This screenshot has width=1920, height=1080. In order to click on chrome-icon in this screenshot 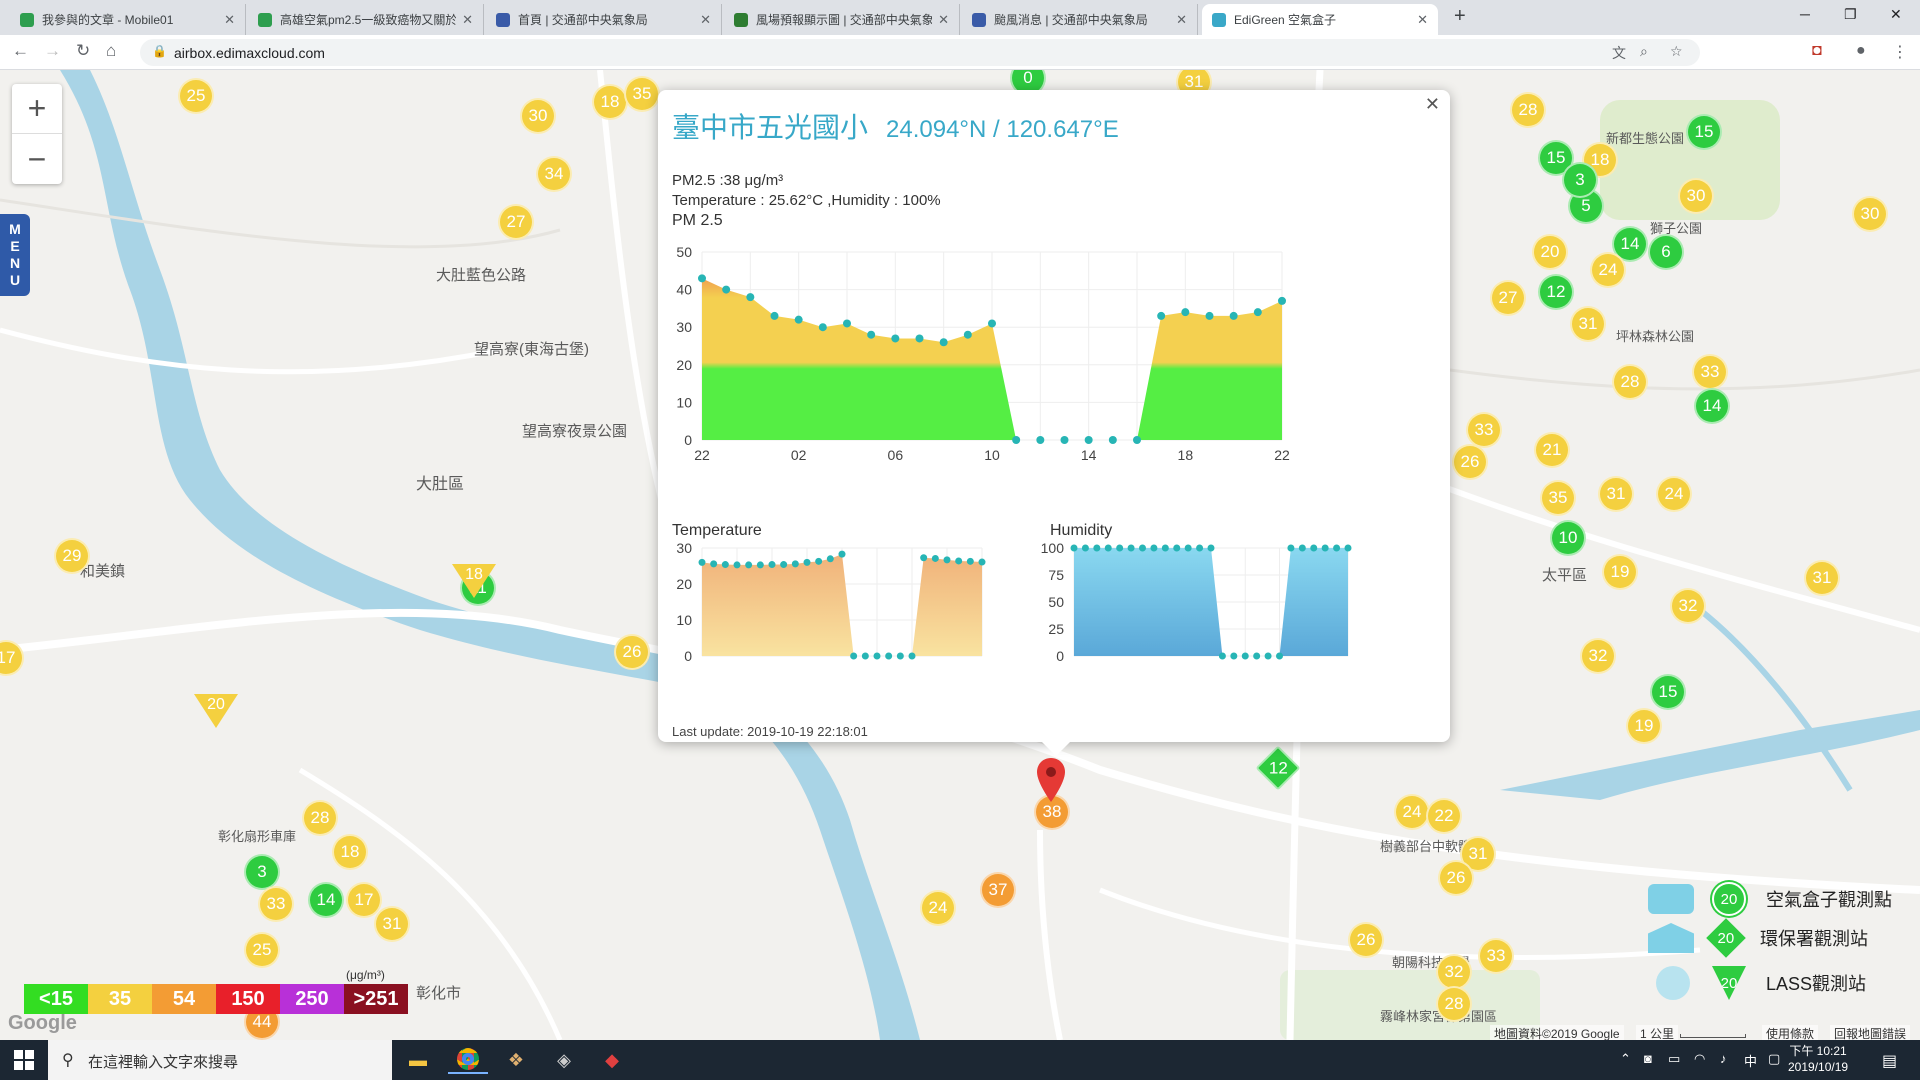, I will do `click(468, 1060)`.